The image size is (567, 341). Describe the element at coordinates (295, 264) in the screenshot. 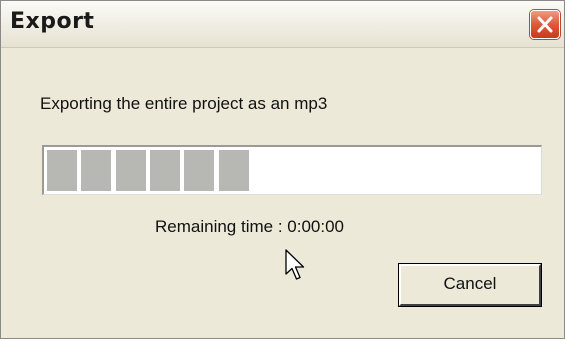

I see `mouse-pointer-icon` at that location.